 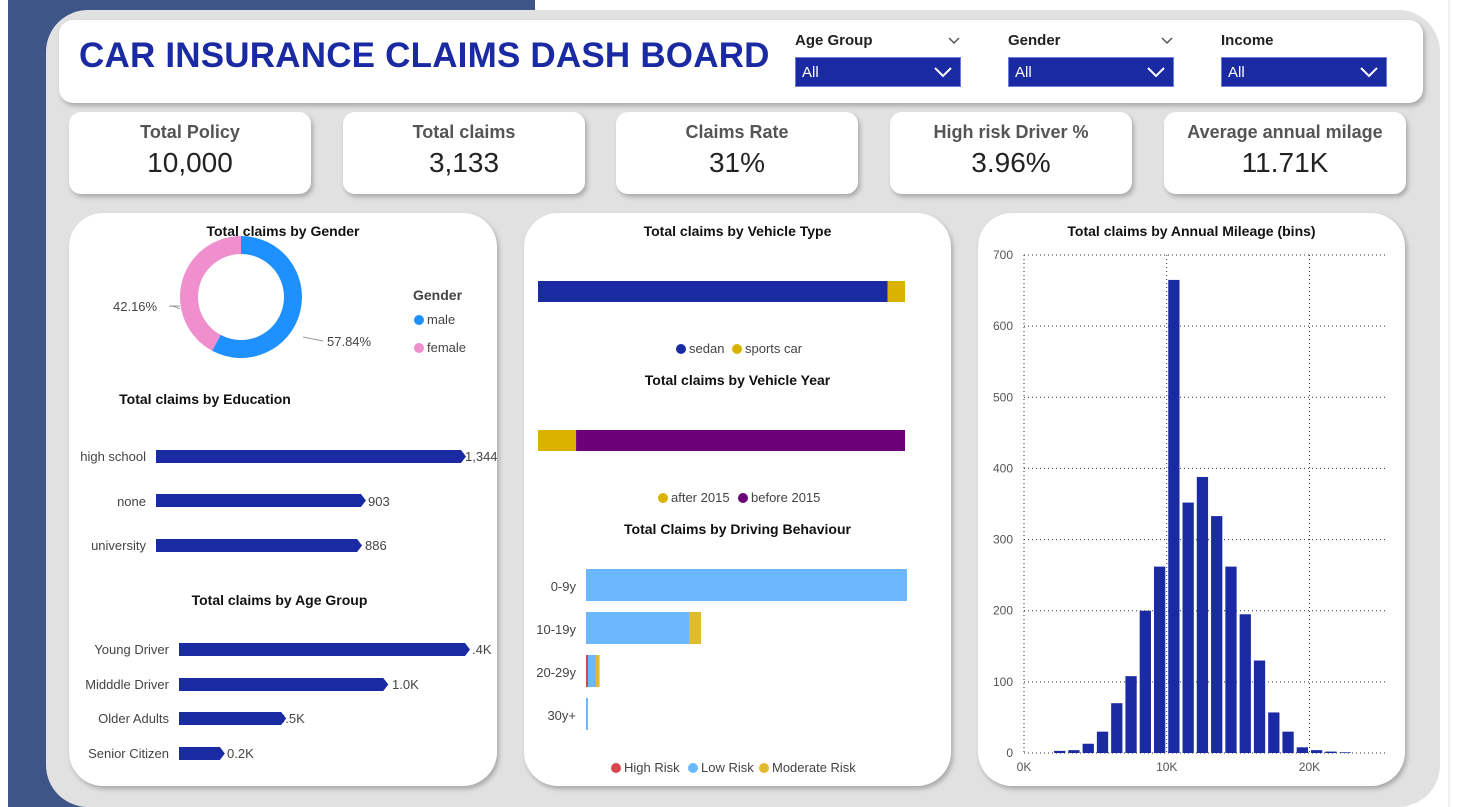 I want to click on filter-label: Income, so click(x=1247, y=40).